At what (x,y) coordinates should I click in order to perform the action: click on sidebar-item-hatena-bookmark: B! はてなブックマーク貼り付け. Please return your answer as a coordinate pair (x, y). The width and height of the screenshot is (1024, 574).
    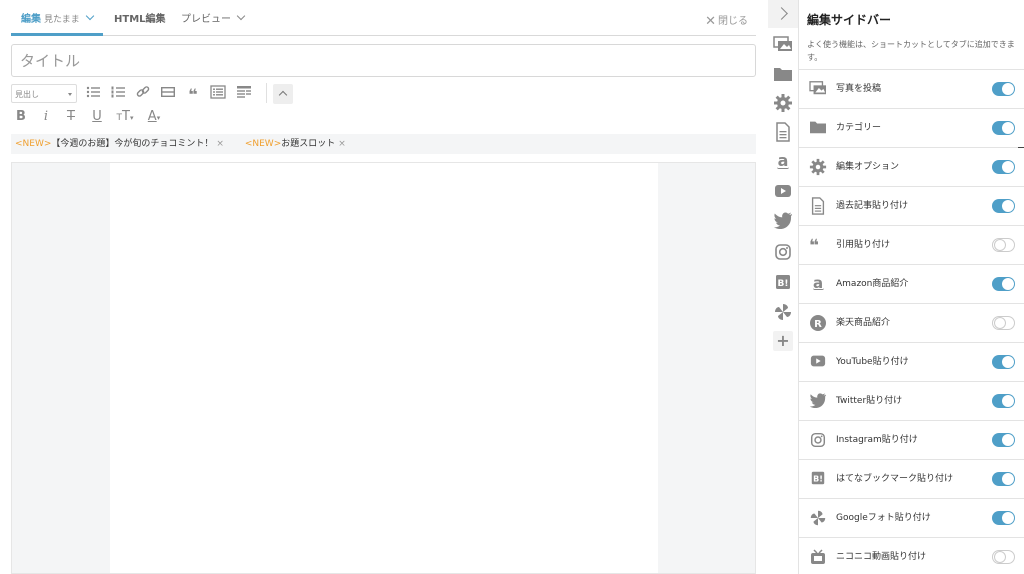
    Looking at the image, I should click on (911, 479).